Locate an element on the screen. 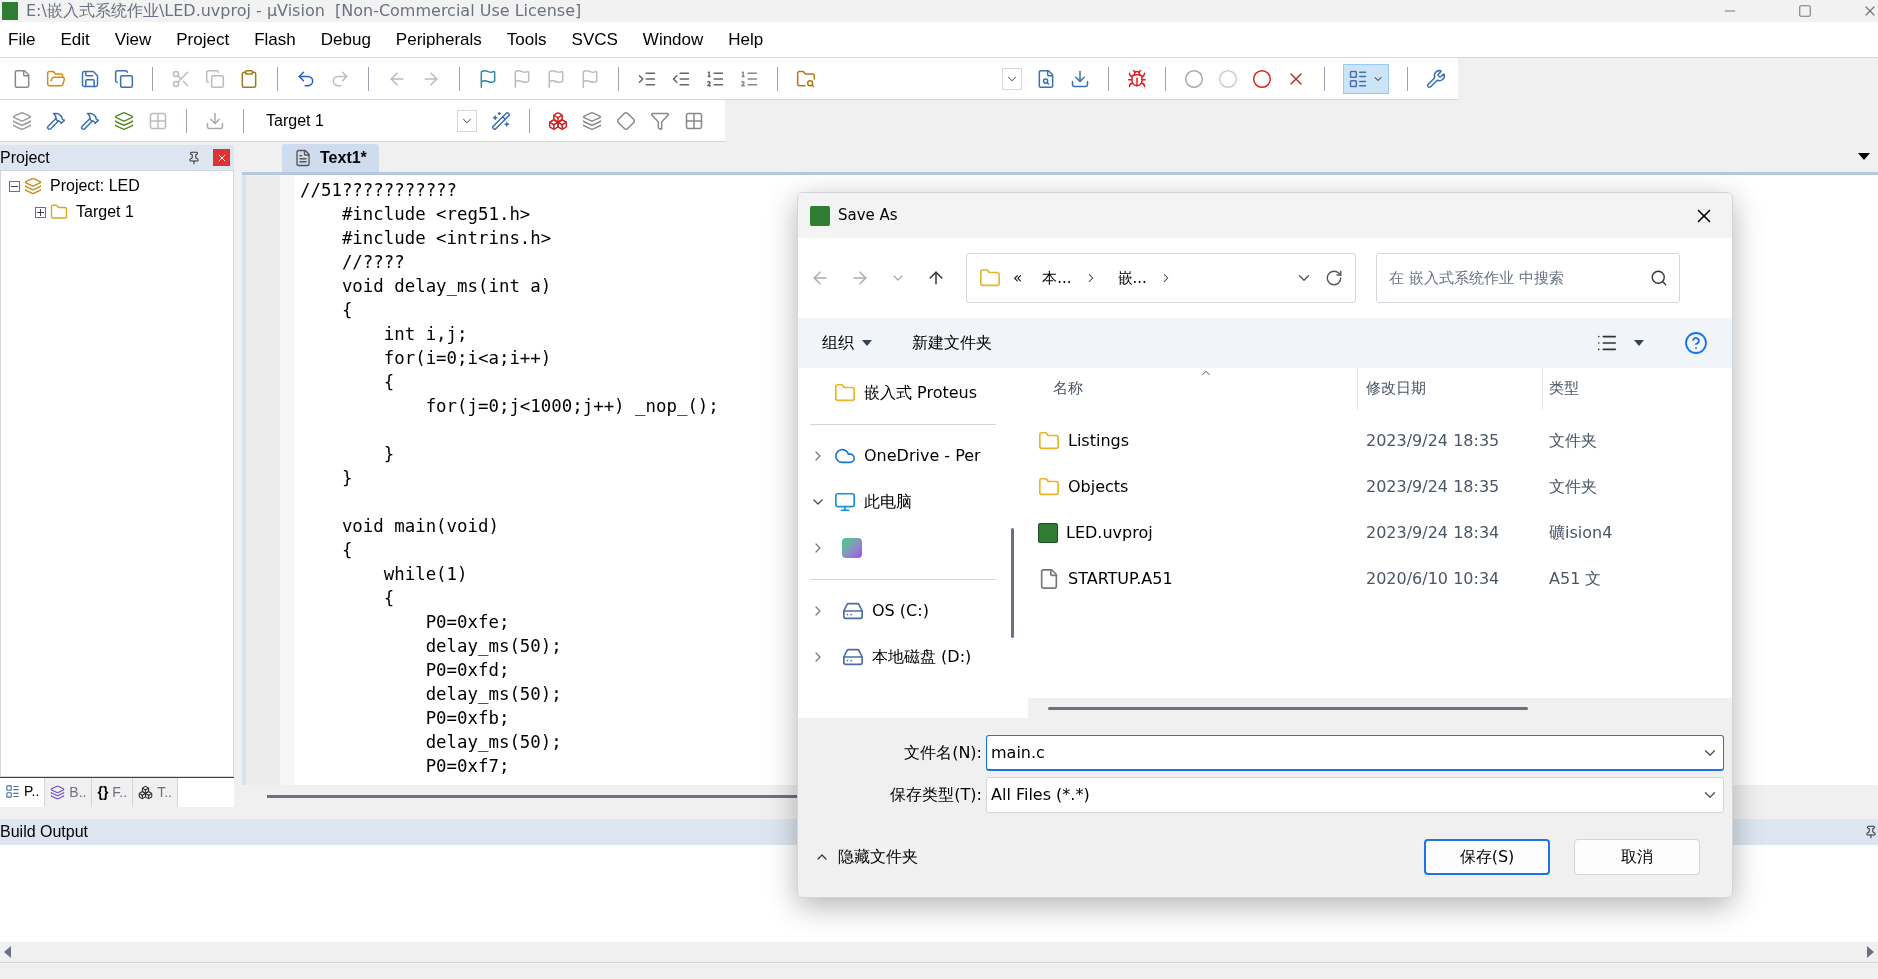 The width and height of the screenshot is (1878, 979). file-name: LED.uvproj is located at coordinates (1109, 533).